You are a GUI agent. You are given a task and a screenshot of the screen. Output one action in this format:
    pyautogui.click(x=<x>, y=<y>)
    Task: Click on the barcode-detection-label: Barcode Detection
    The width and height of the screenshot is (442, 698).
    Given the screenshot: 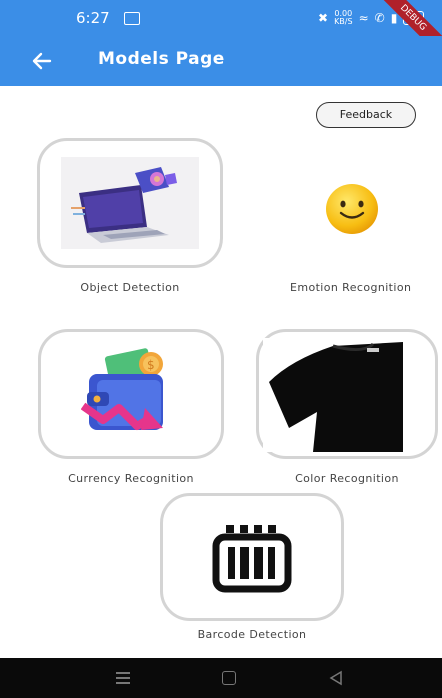 What is the action you would take?
    pyautogui.click(x=252, y=634)
    